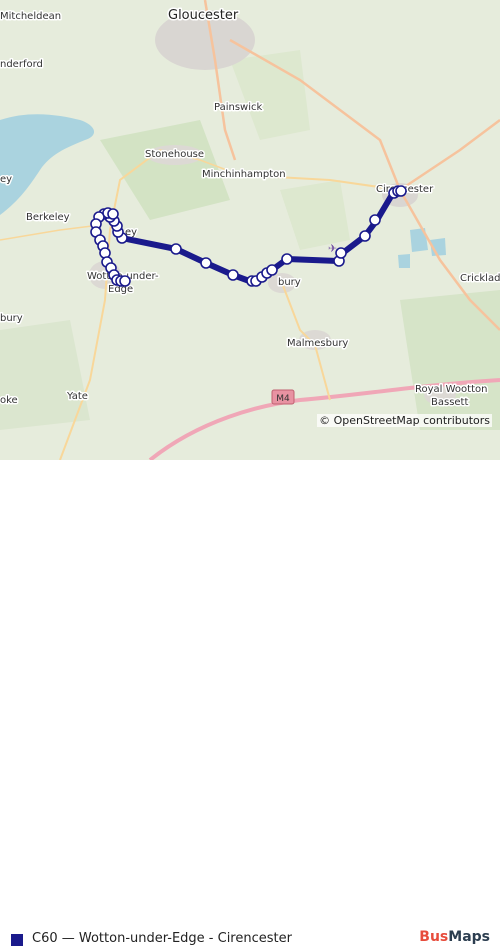 Image resolution: width=500 pixels, height=946 pixels. Describe the element at coordinates (203, 15) in the screenshot. I see `place-label-gloucester: Gloucester` at that location.